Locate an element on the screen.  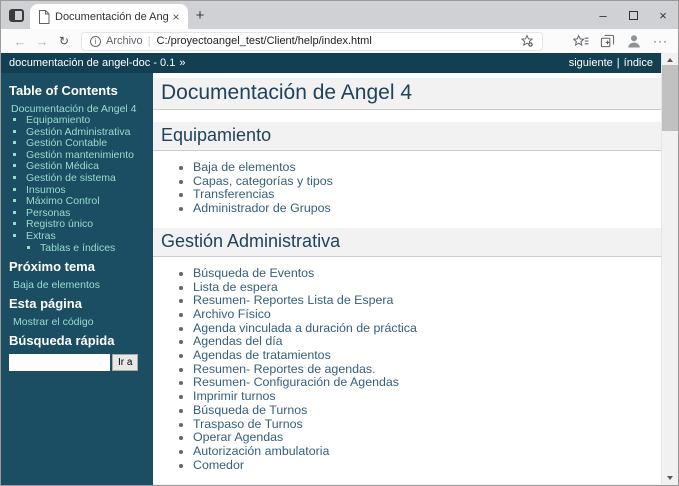
title-bar: Documentación de Angel 4 — d… × + – × is located at coordinates (339, 15).